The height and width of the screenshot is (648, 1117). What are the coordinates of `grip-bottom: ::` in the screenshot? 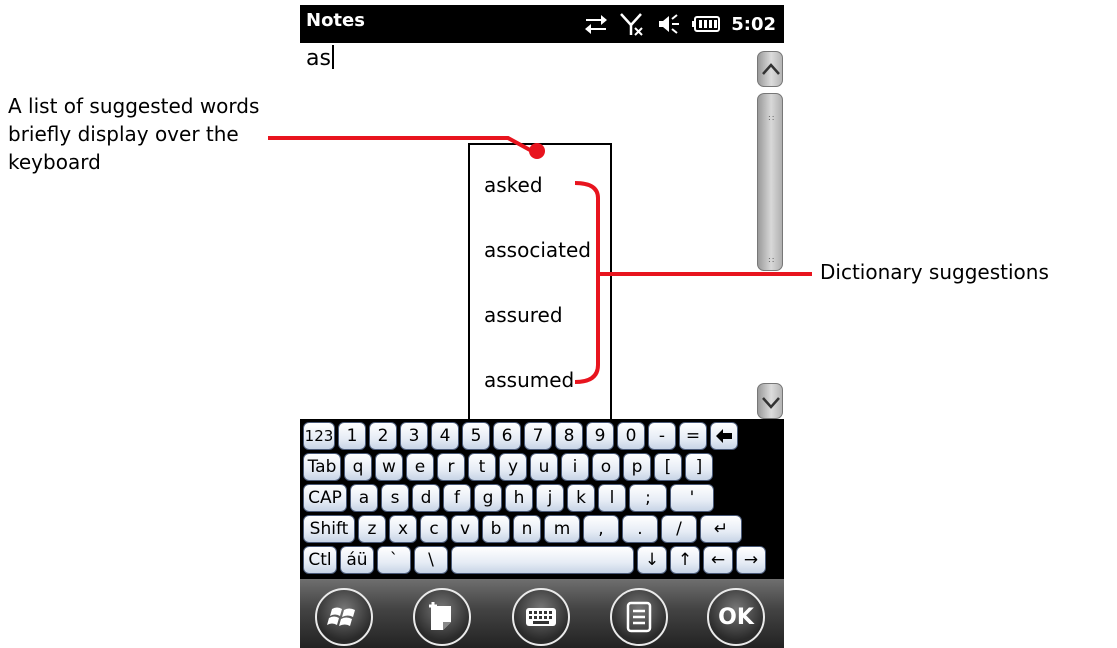 It's located at (772, 259).